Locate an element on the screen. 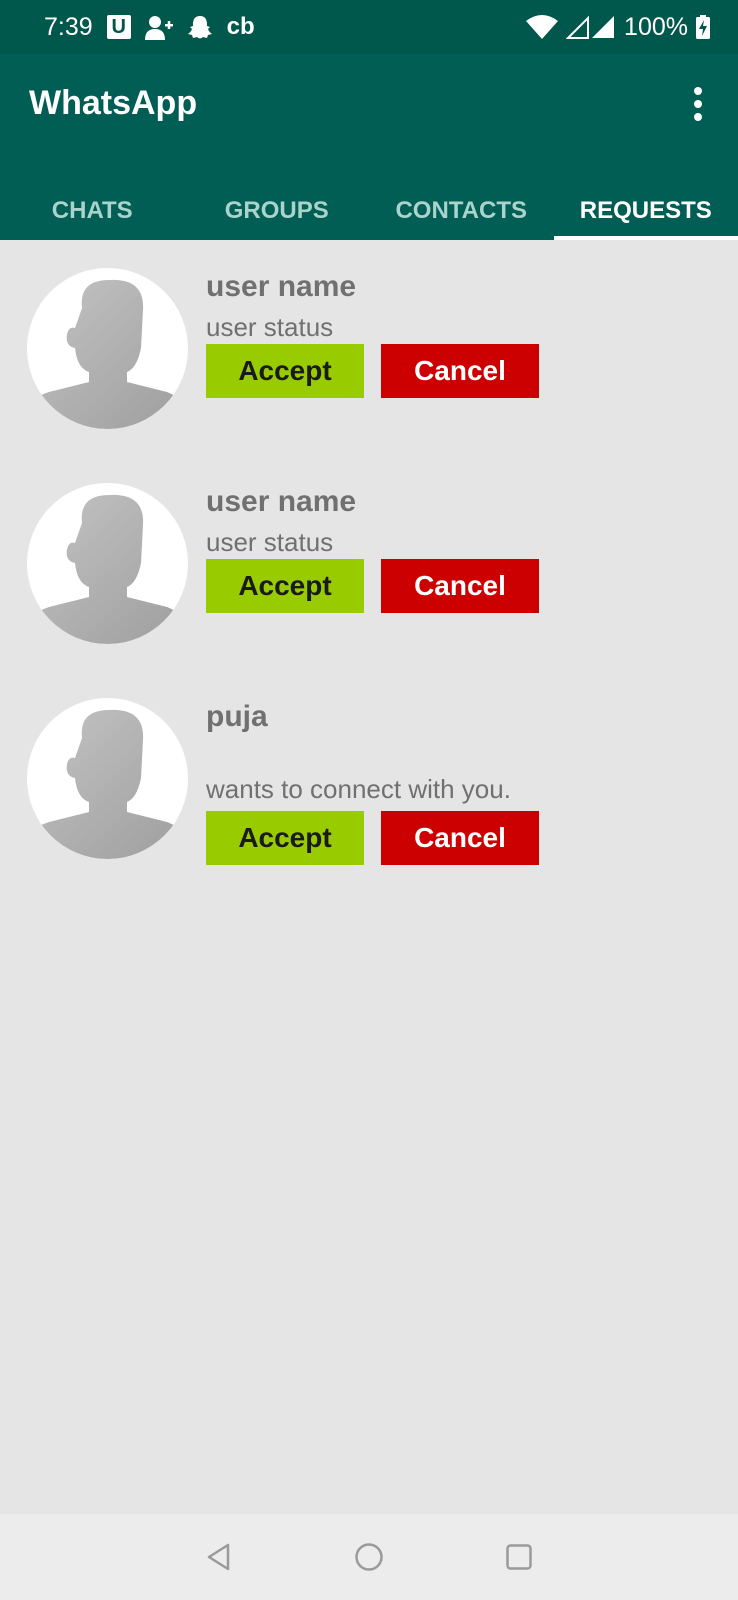 This screenshot has width=738, height=1600. app-title: WhatsApp is located at coordinates (113, 103).